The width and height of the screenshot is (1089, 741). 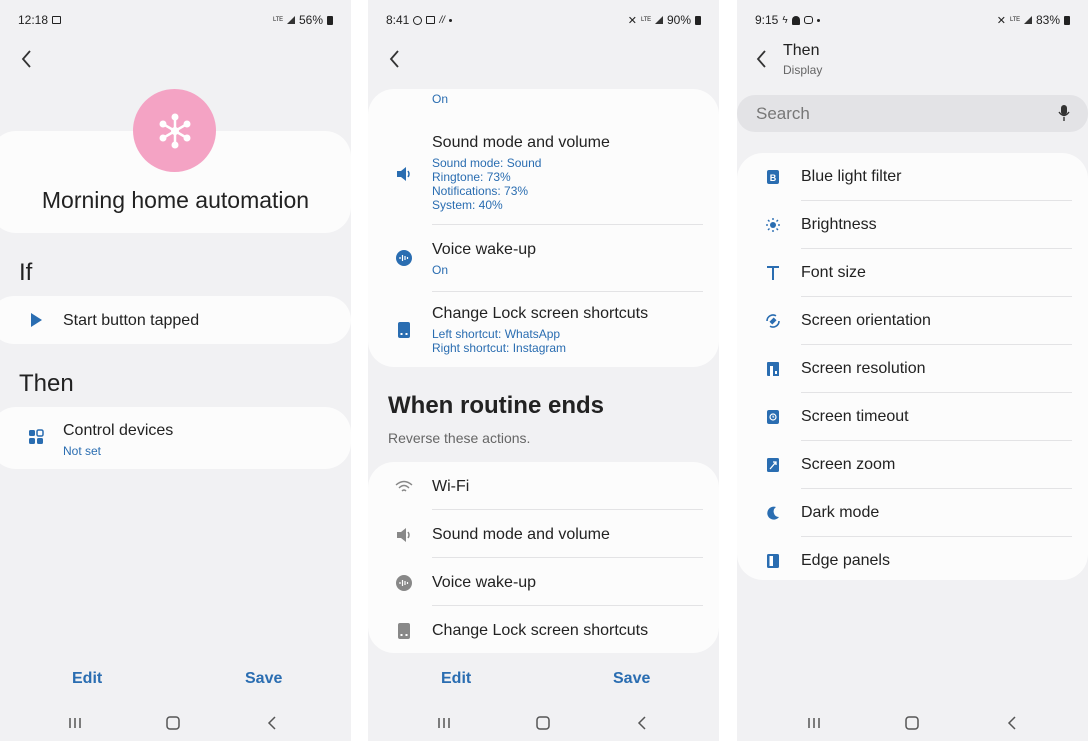 What do you see at coordinates (175, 320) in the screenshot?
I see `if-condition-card: Start button tapped` at bounding box center [175, 320].